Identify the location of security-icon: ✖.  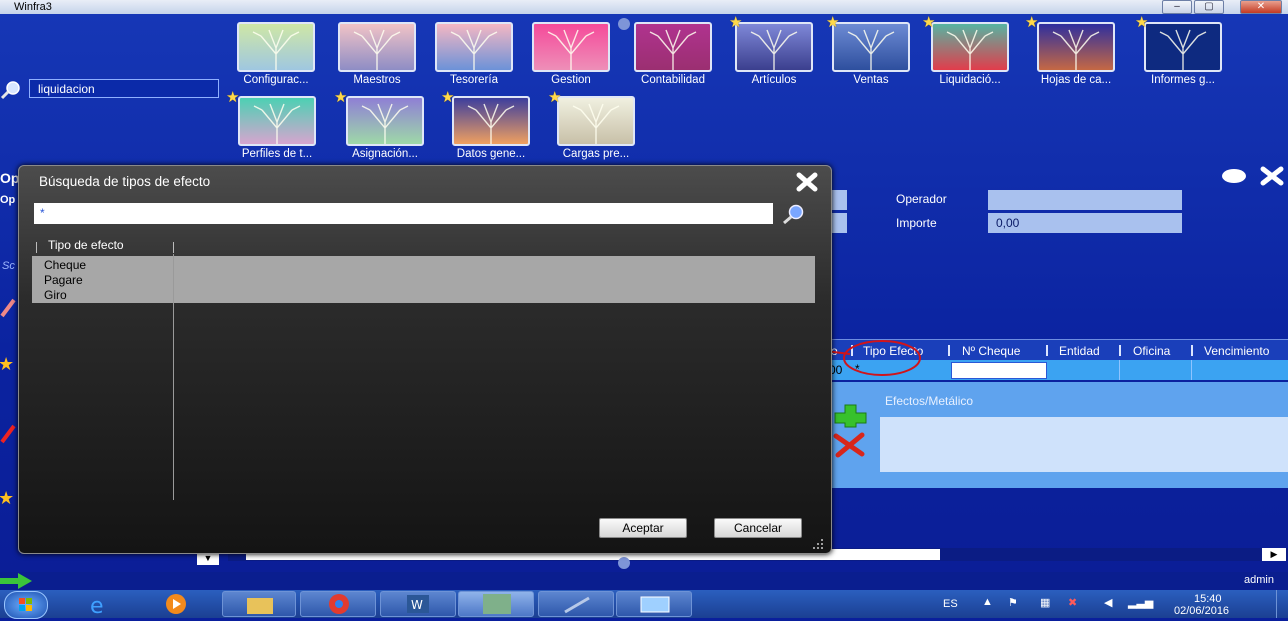
(1072, 602).